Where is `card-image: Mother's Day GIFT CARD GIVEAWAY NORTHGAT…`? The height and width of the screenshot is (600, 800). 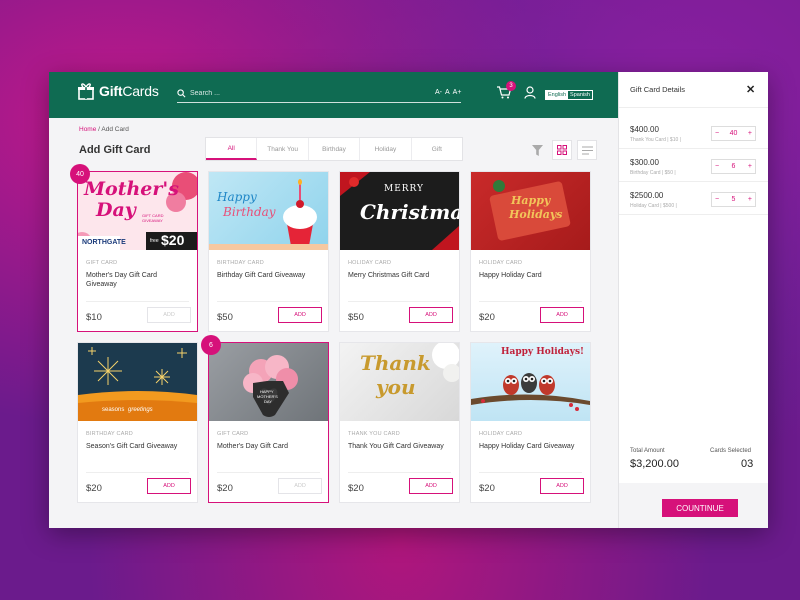
card-image: Mother's Day GIFT CARD GIVEAWAY NORTHGAT… is located at coordinates (137, 211).